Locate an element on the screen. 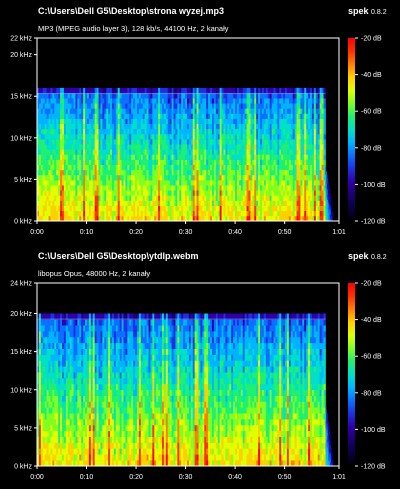  freq-tick-label: 22 kHz is located at coordinates (21, 39).